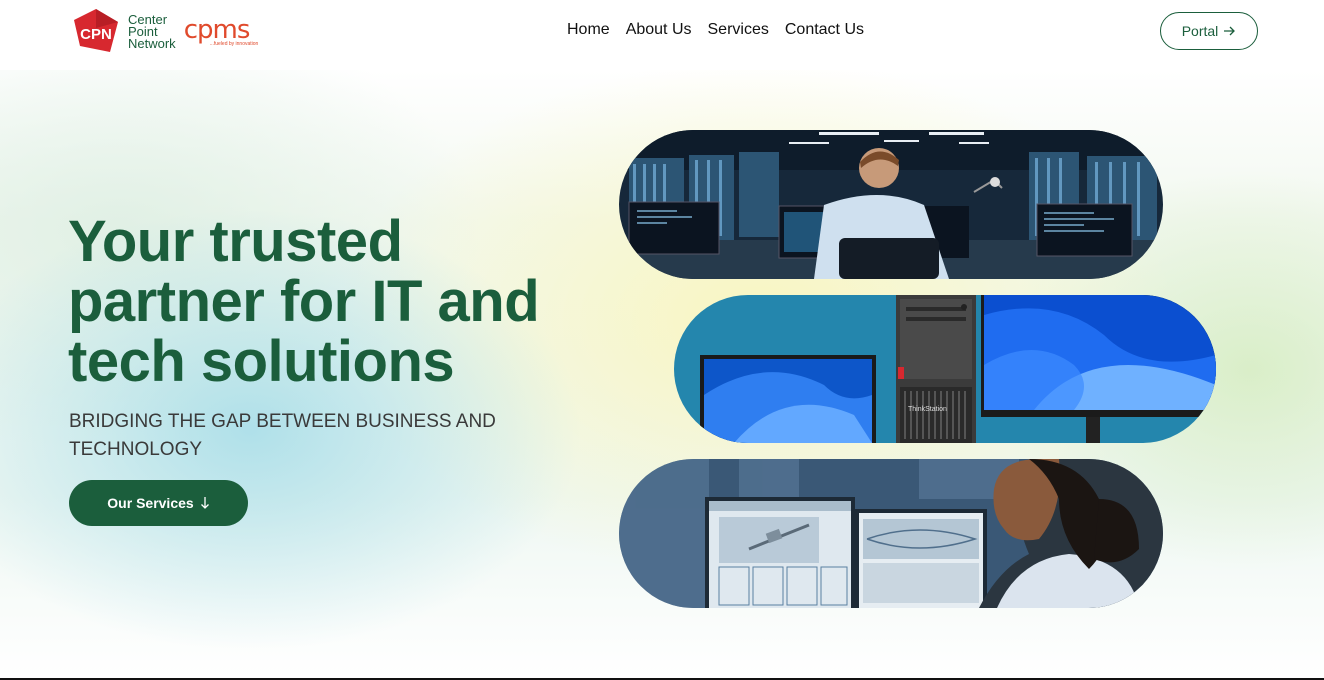 Image resolution: width=1324 pixels, height=680 pixels. Describe the element at coordinates (150, 503) in the screenshot. I see `our-services-label: Our Services` at that location.